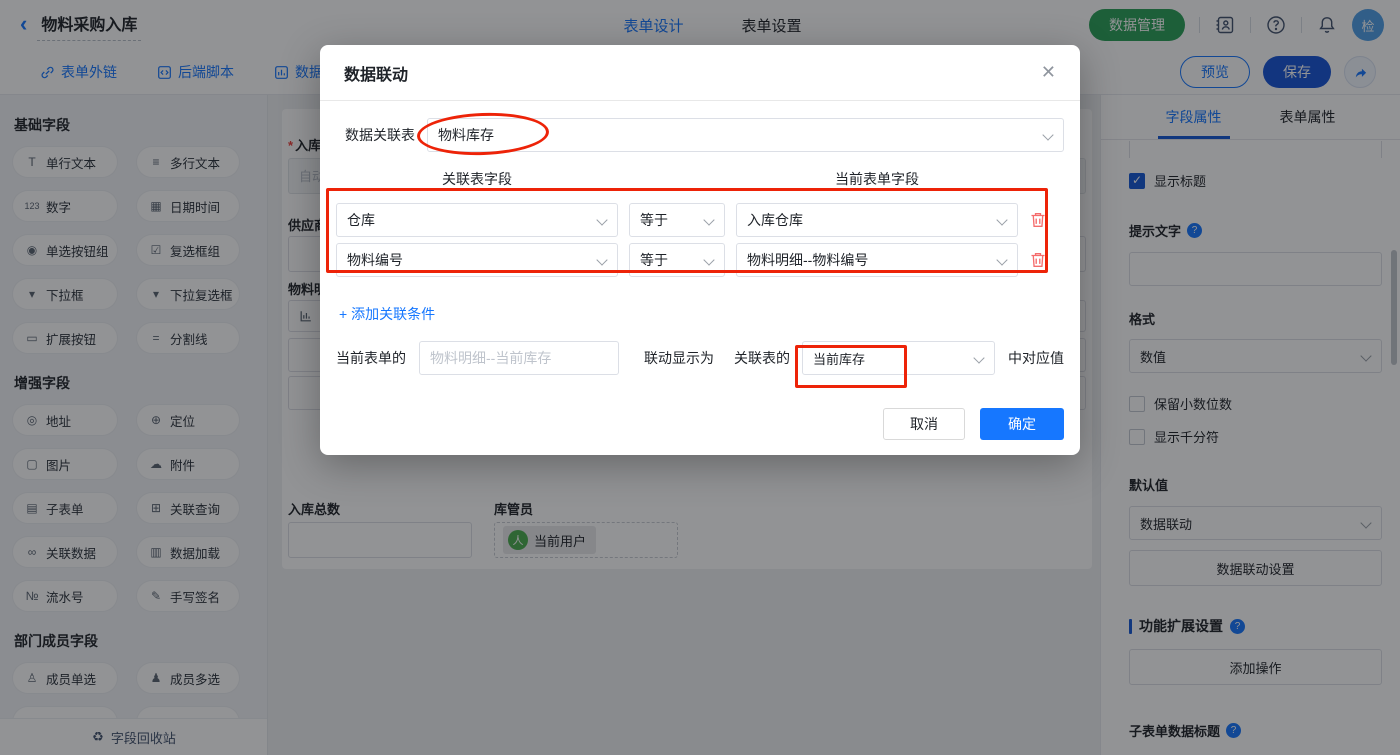  What do you see at coordinates (477, 179) in the screenshot?
I see `col-header-rel-field: 关联表字段` at bounding box center [477, 179].